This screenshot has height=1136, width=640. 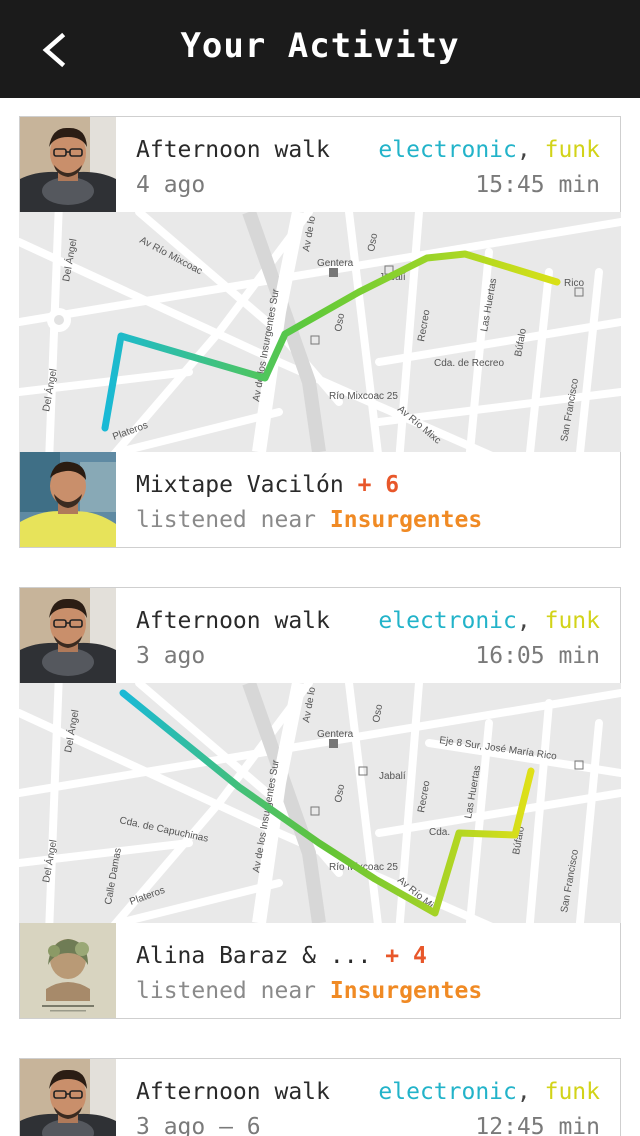 I want to click on track-line: Mixtape Vacilón + 6, so click(x=267, y=485).